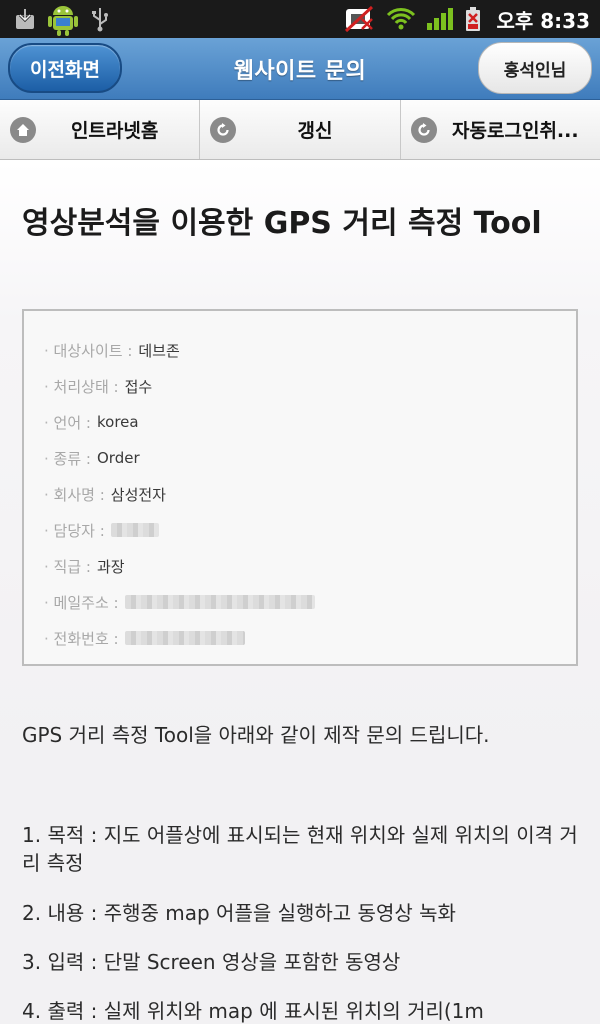  What do you see at coordinates (310, 350) in the screenshot?
I see `info-row-site: 대상사이트 : 데브존` at bounding box center [310, 350].